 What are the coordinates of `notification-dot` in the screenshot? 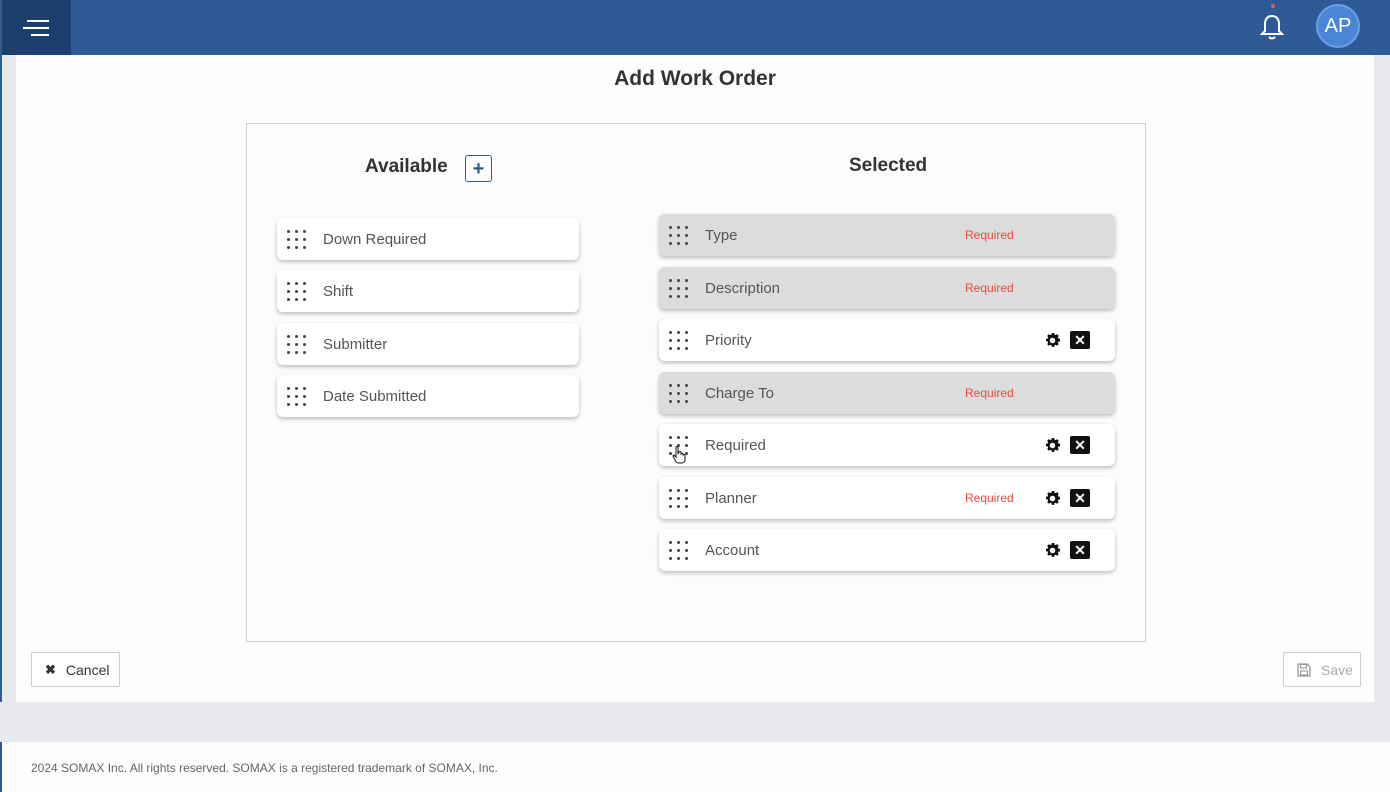 It's located at (1273, 6).